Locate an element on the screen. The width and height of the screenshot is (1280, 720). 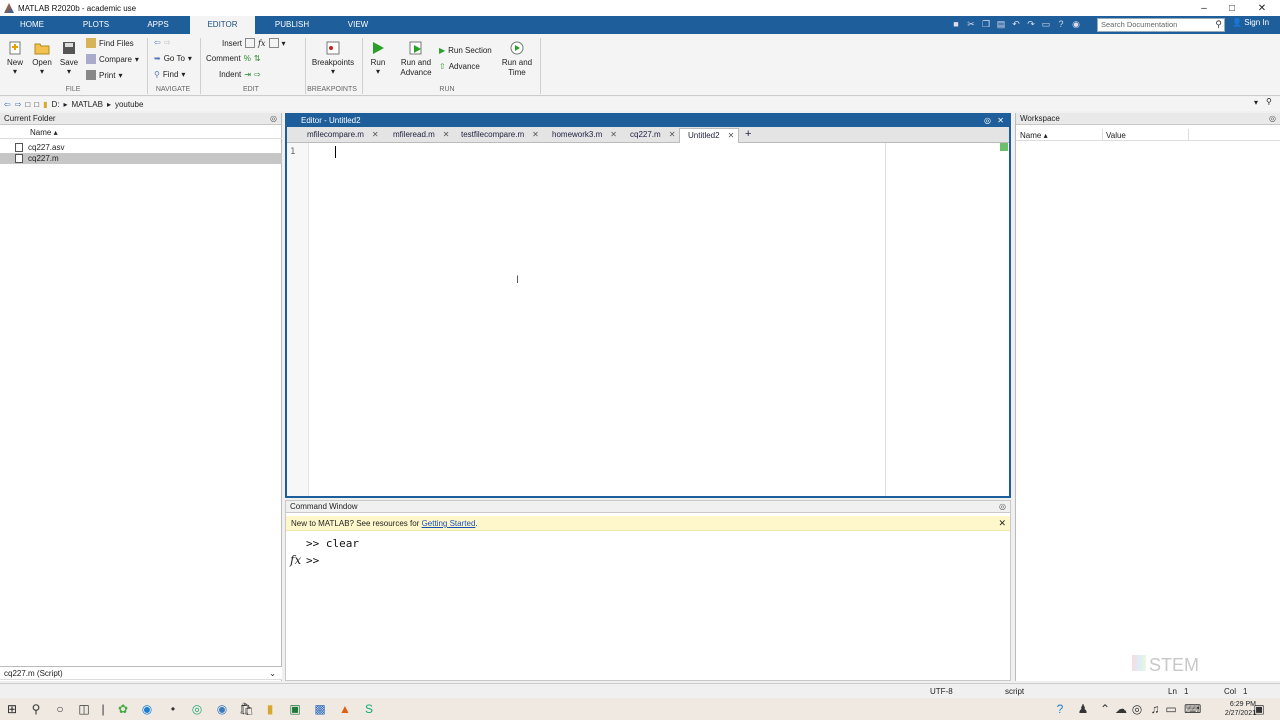
video-icon: ▩ is located at coordinates (320, 709).